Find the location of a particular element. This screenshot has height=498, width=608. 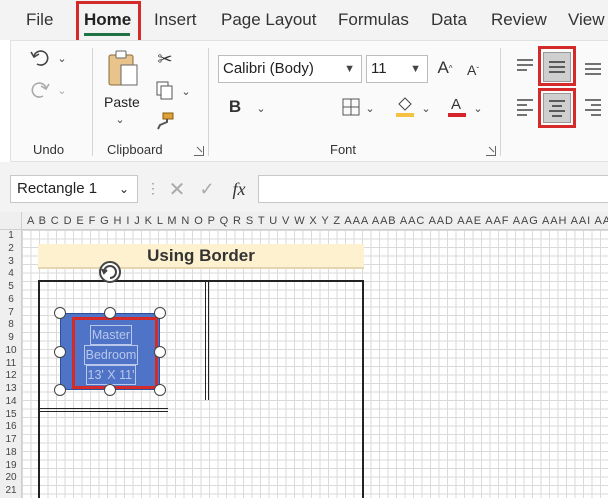

copy-icon is located at coordinates (165, 91).